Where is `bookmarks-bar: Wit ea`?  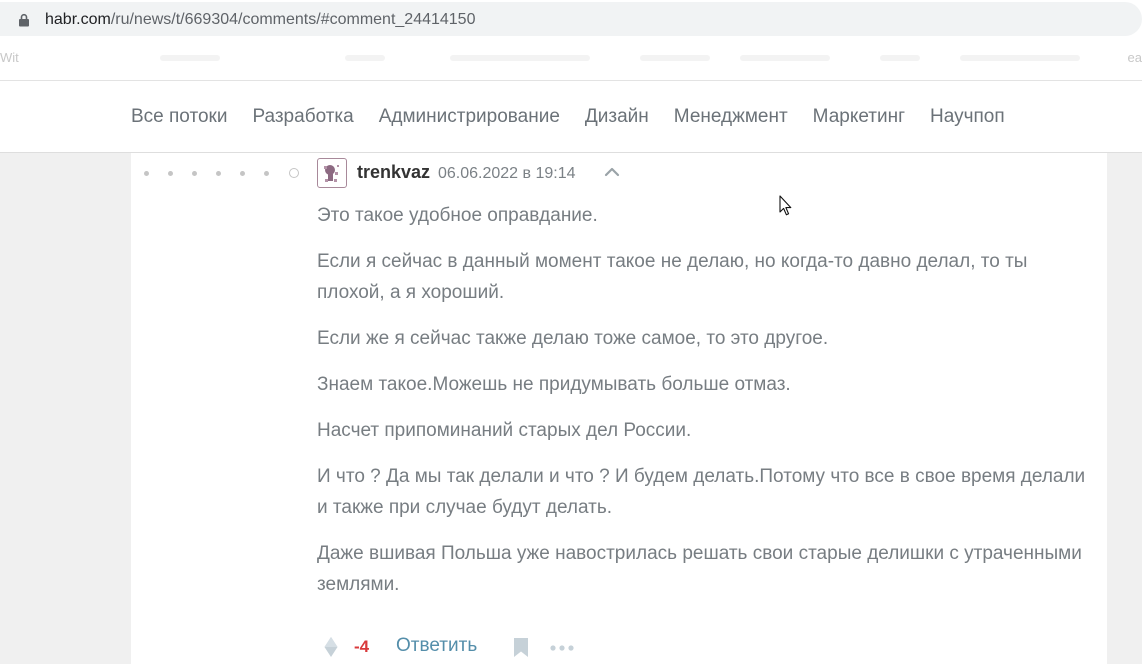 bookmarks-bar: Wit ea is located at coordinates (571, 59).